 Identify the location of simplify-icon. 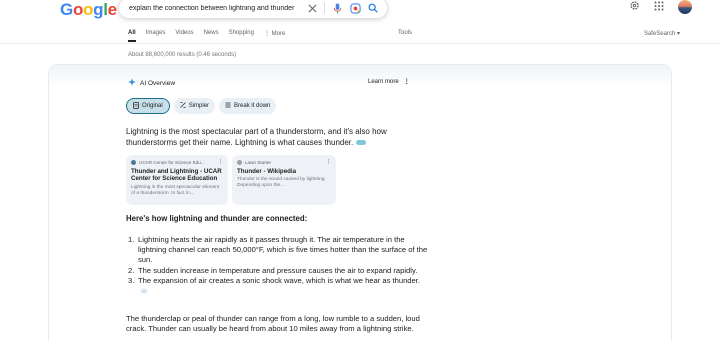
(182, 106).